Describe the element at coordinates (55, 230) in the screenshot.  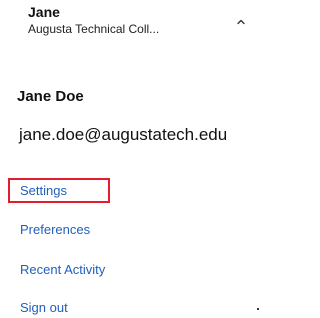
I see `preferences-link: Preferences` at that location.